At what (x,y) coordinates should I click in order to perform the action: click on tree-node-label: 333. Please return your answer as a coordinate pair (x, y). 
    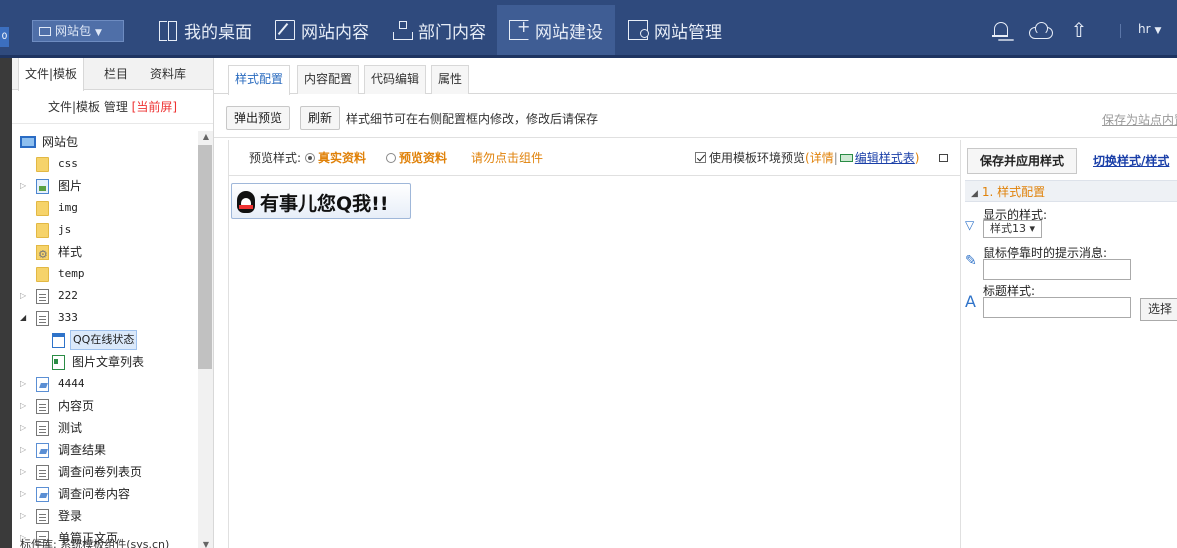
    Looking at the image, I should click on (68, 317).